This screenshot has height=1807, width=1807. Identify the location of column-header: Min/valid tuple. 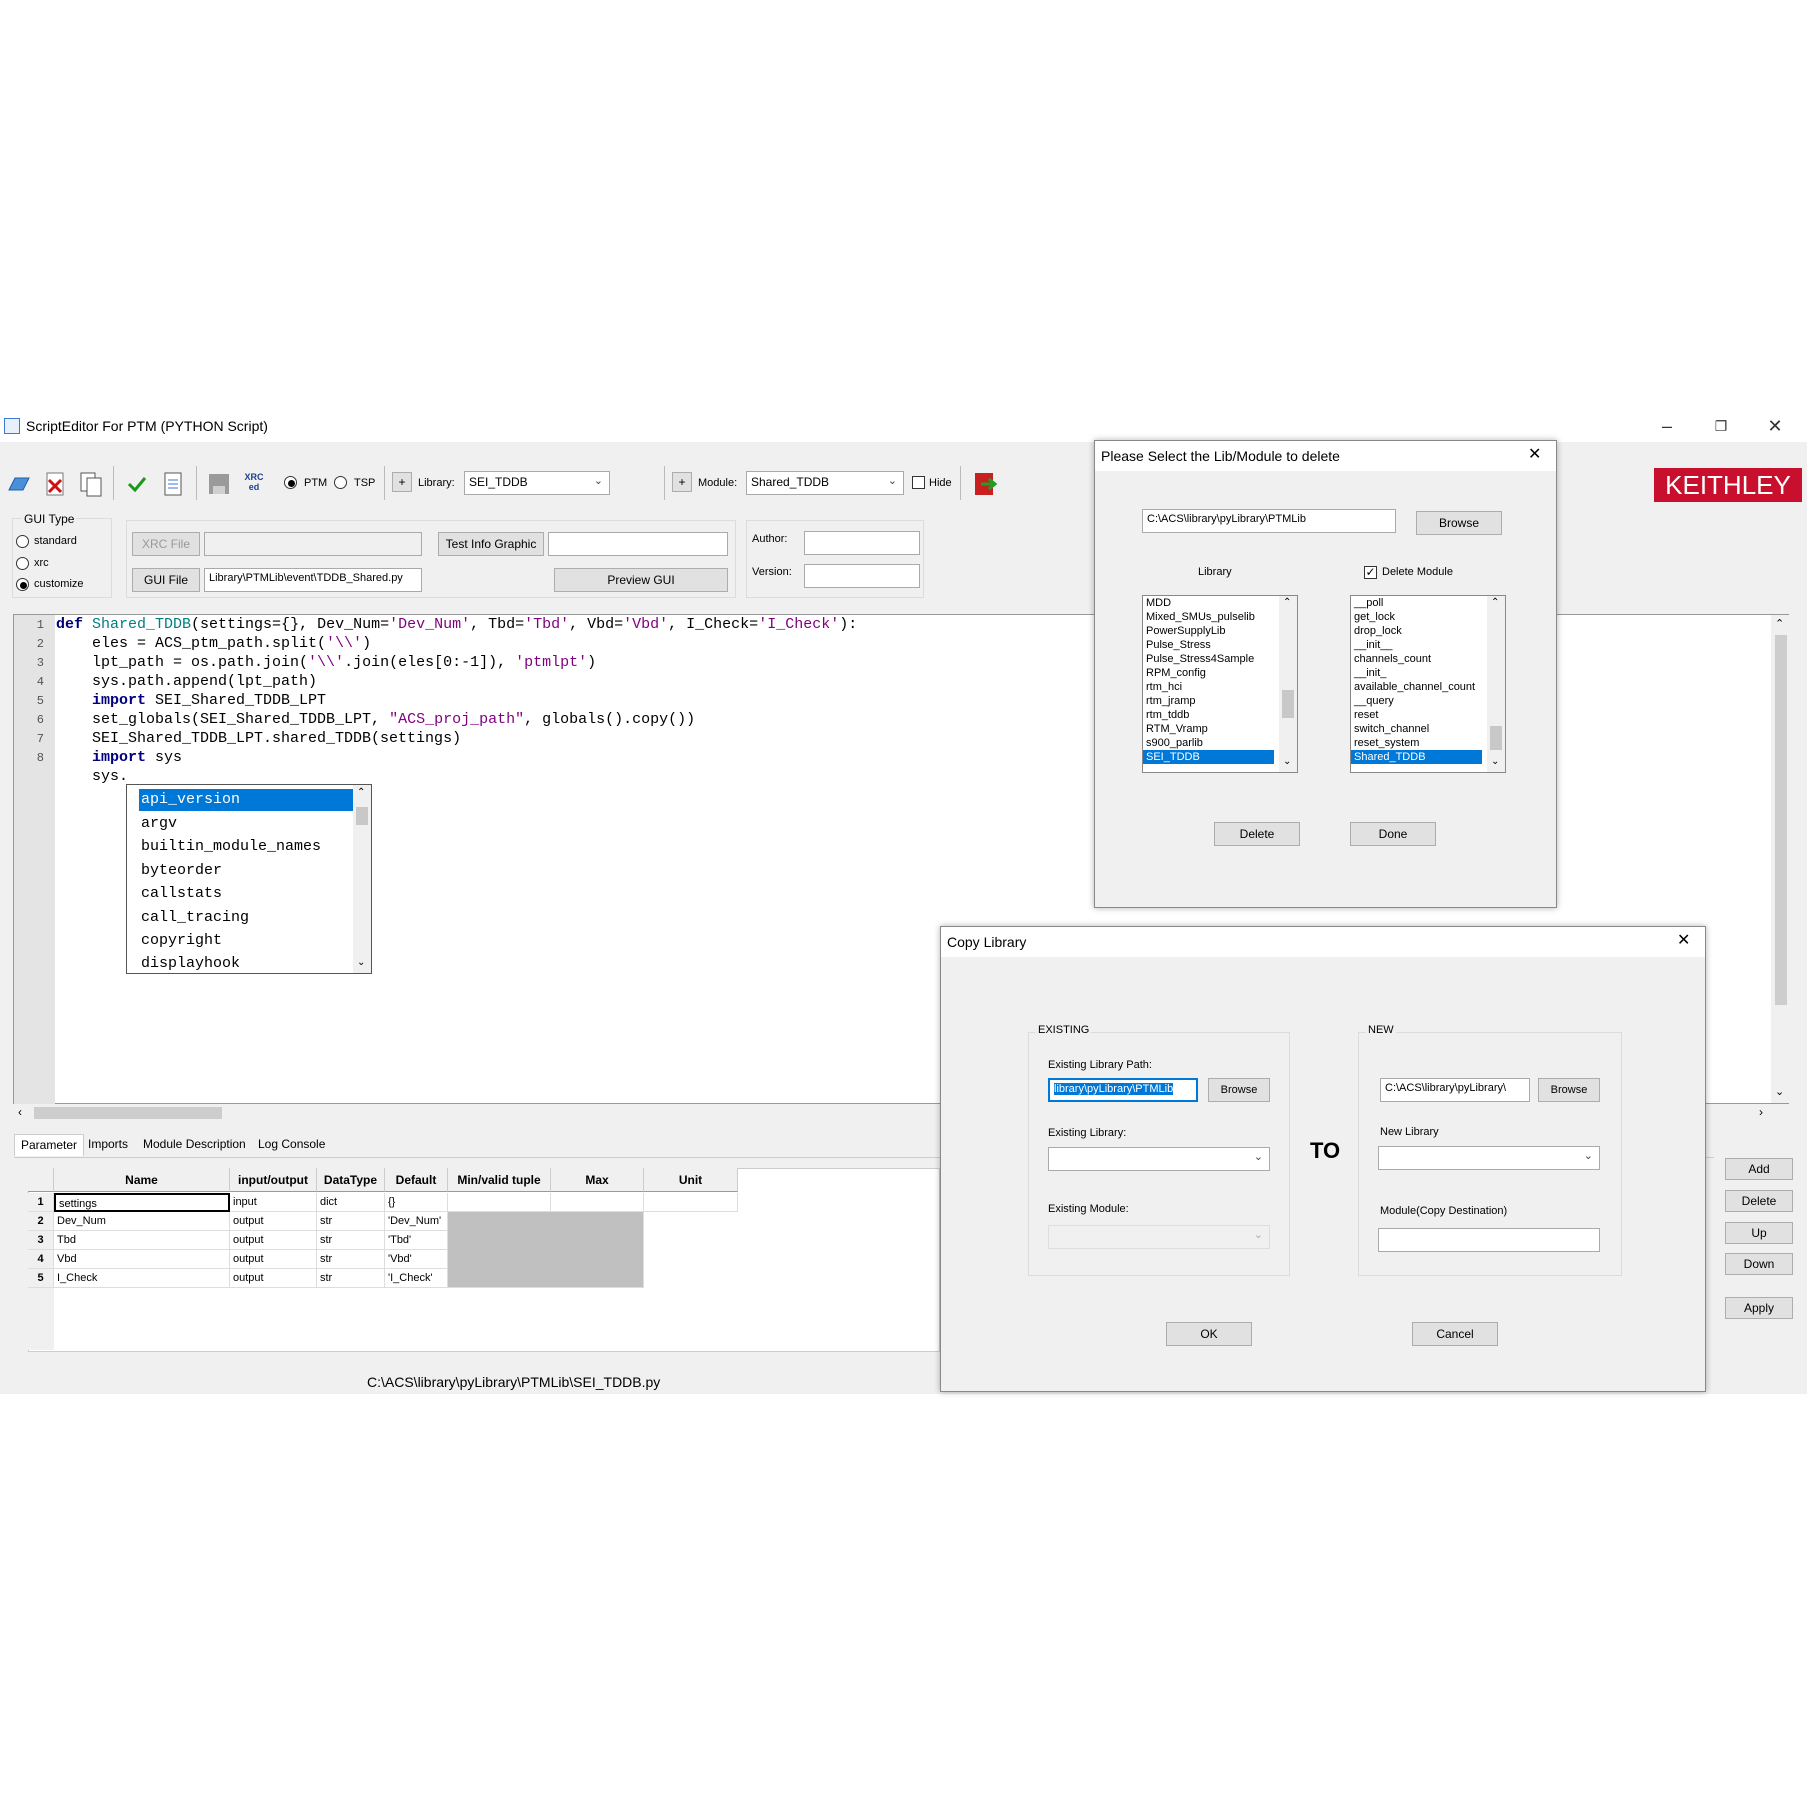
(499, 1180).